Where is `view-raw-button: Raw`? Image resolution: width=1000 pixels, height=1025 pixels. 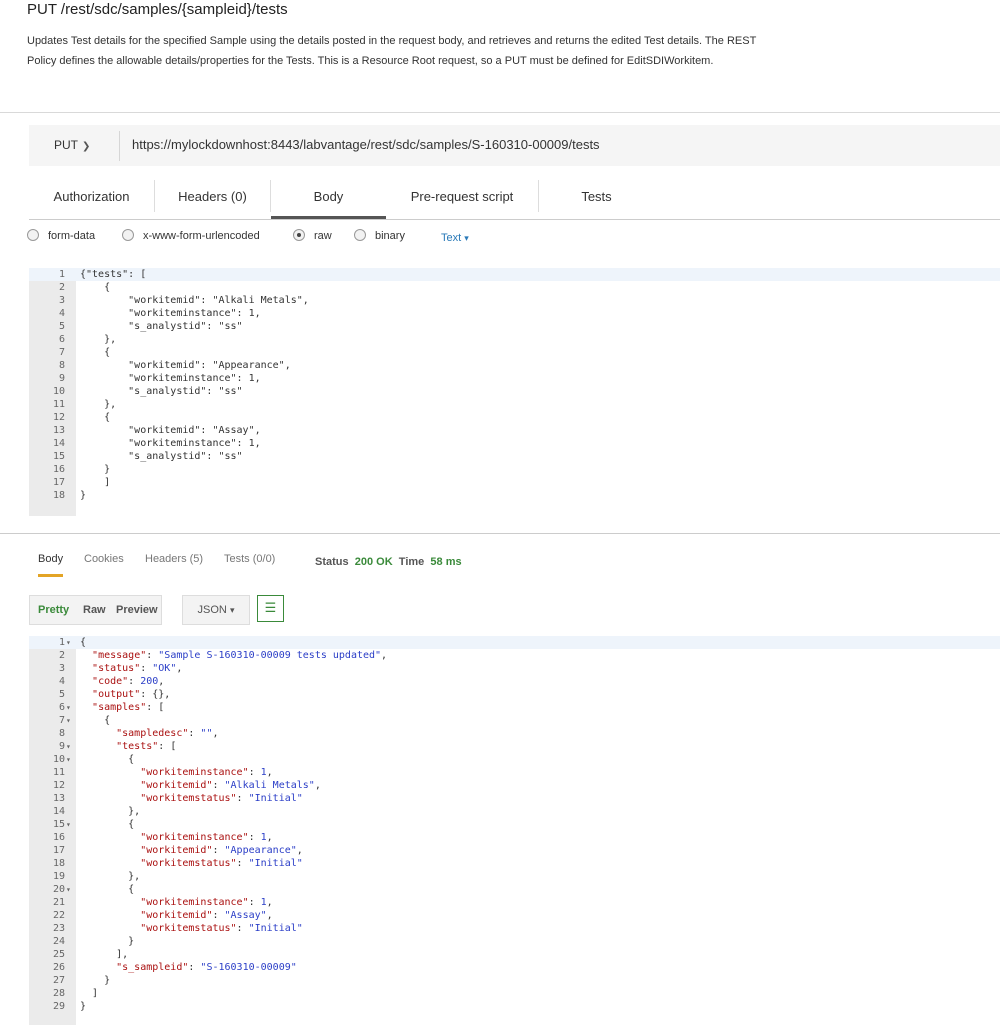 view-raw-button: Raw is located at coordinates (94, 610).